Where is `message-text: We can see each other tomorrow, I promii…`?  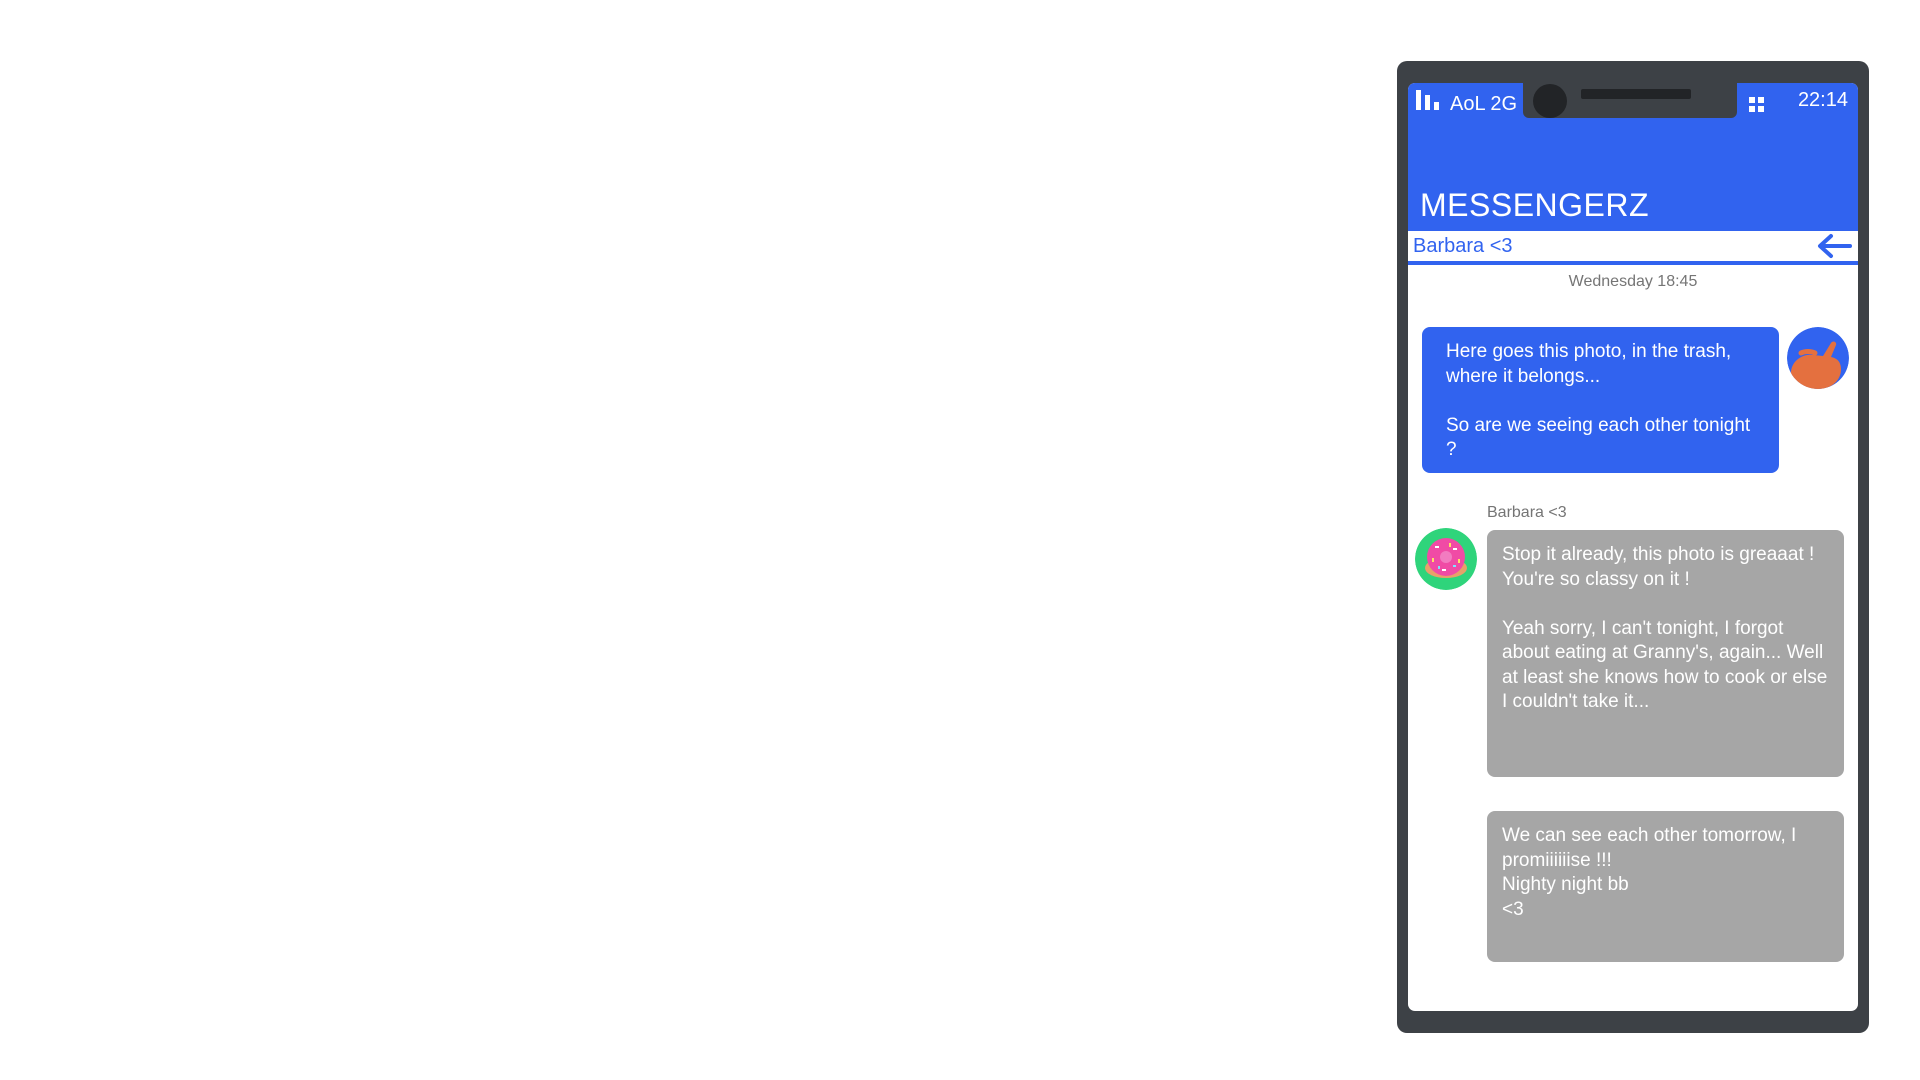
message-text: We can see each other tomorrow, I promii… is located at coordinates (1649, 848).